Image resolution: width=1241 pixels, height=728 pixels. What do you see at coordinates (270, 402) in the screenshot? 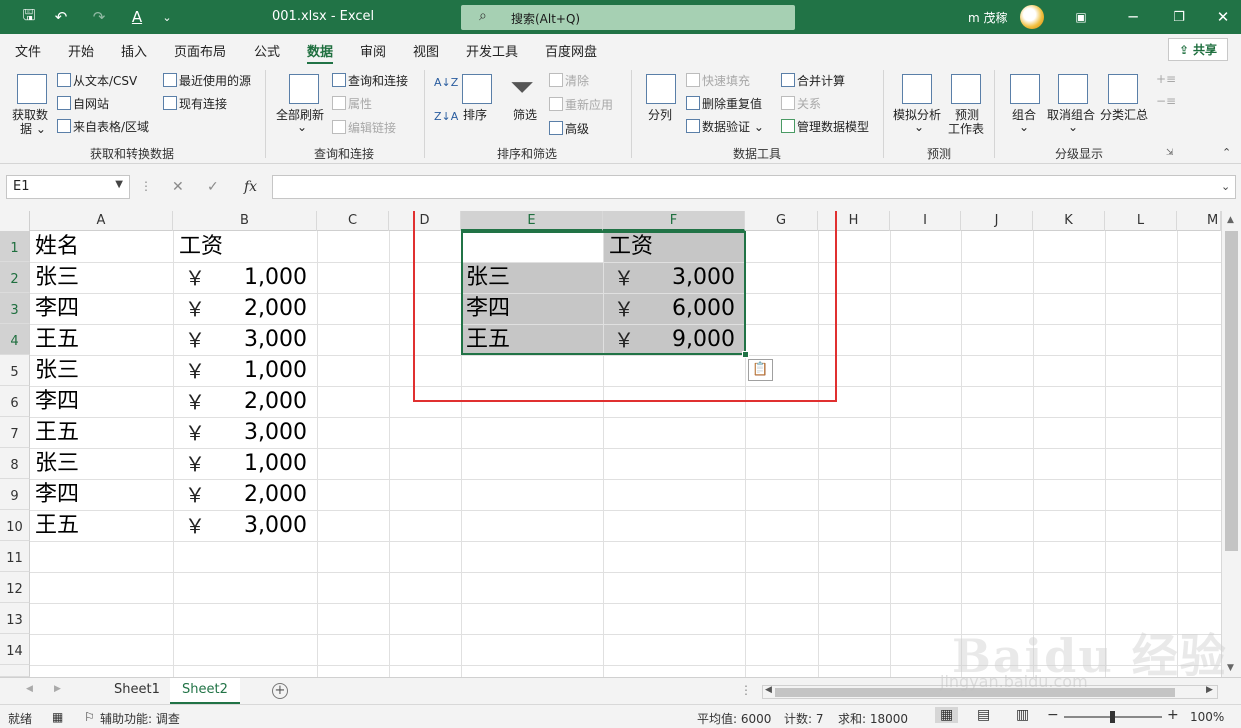
I see `cell-b6: 2,000` at bounding box center [270, 402].